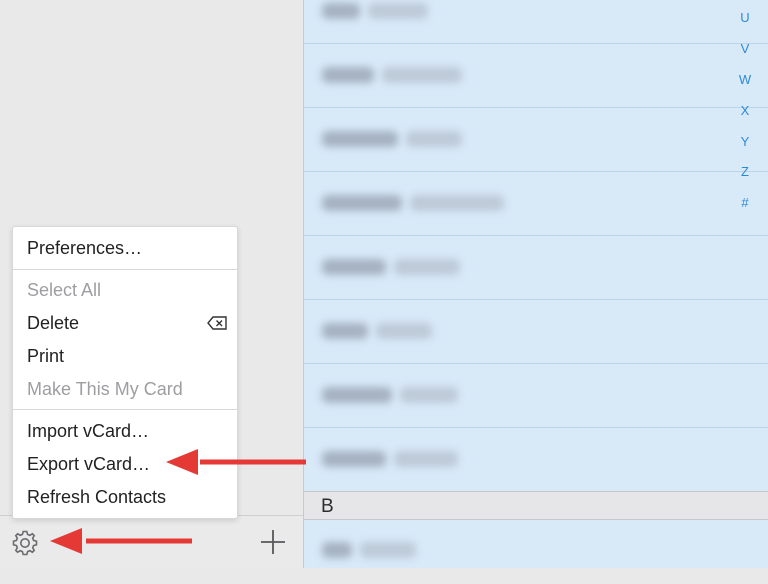  I want to click on settings-button, so click(25, 543).